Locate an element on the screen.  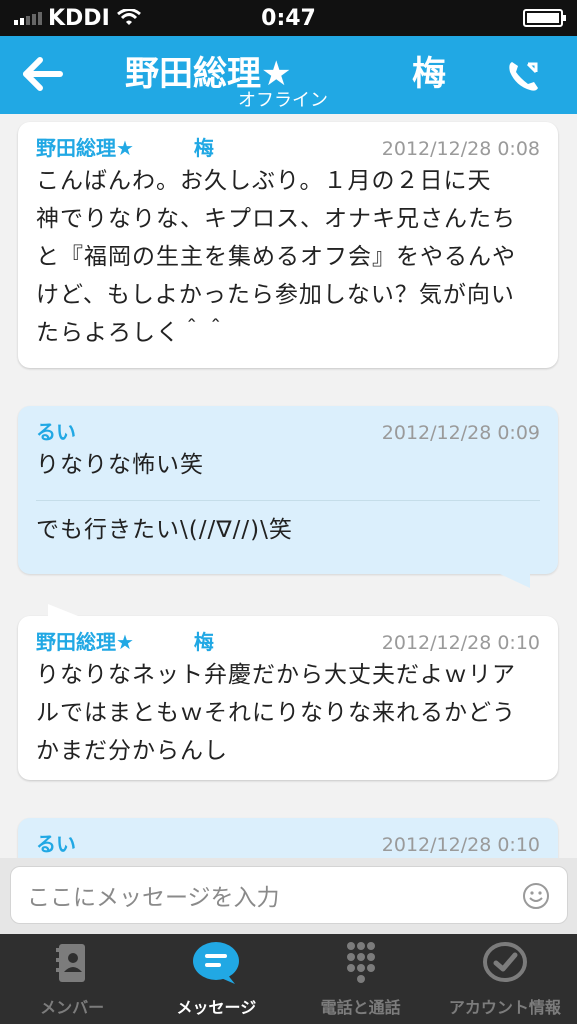
composer-bar: ここにメッセージを入力 is located at coordinates (288, 896).